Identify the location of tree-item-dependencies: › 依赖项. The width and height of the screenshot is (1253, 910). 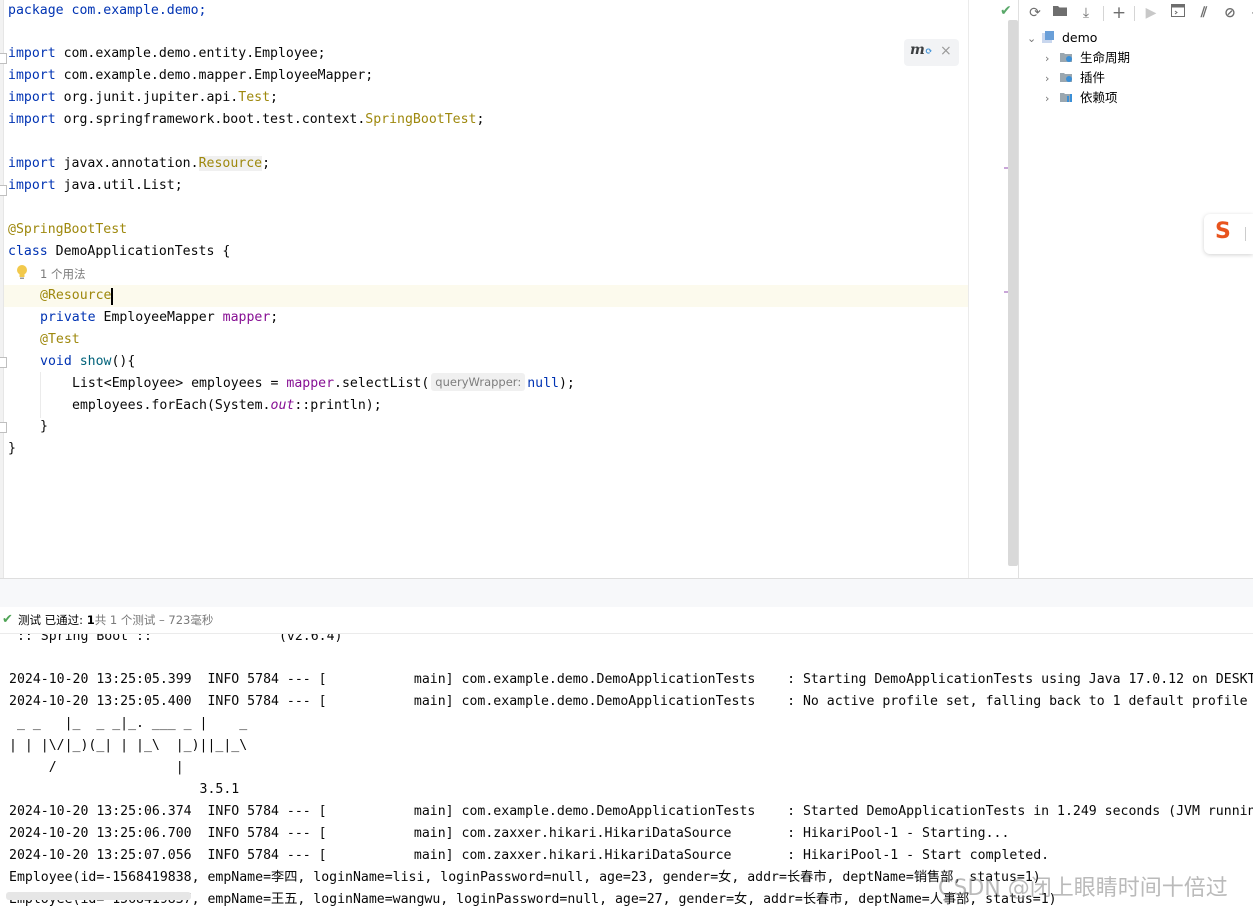
(1081, 98).